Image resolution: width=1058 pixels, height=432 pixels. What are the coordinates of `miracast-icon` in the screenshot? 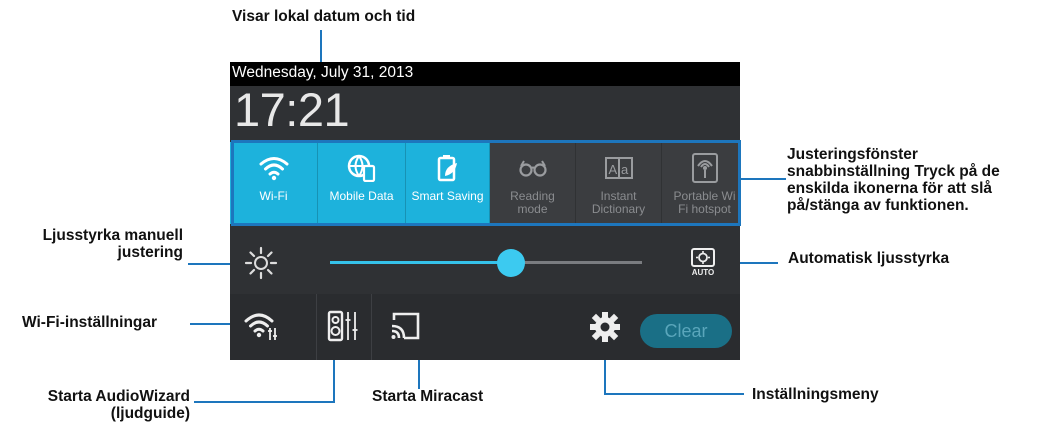 It's located at (405, 326).